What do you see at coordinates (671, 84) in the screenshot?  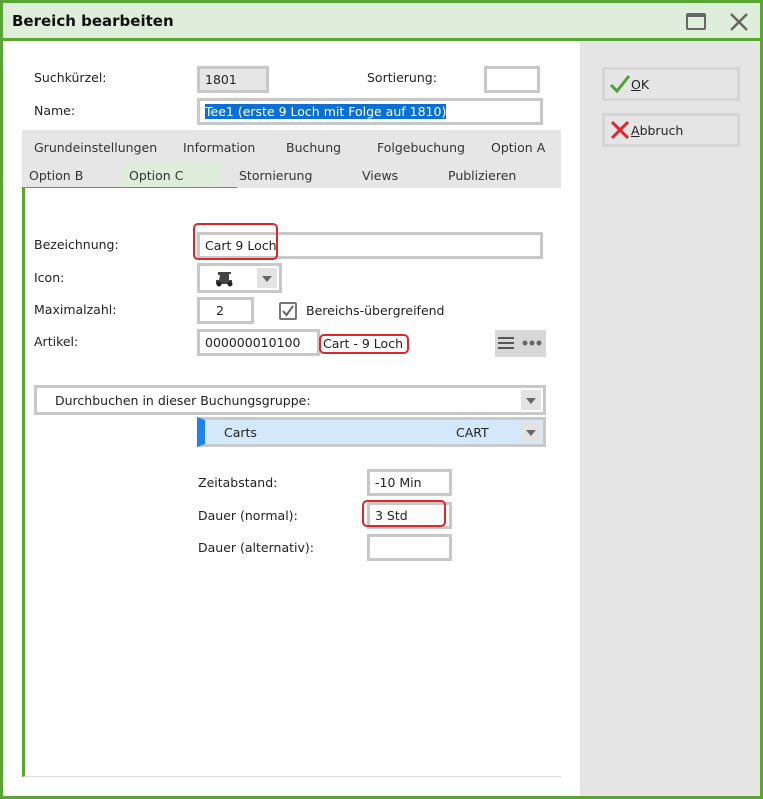 I see `ok-button: OK` at bounding box center [671, 84].